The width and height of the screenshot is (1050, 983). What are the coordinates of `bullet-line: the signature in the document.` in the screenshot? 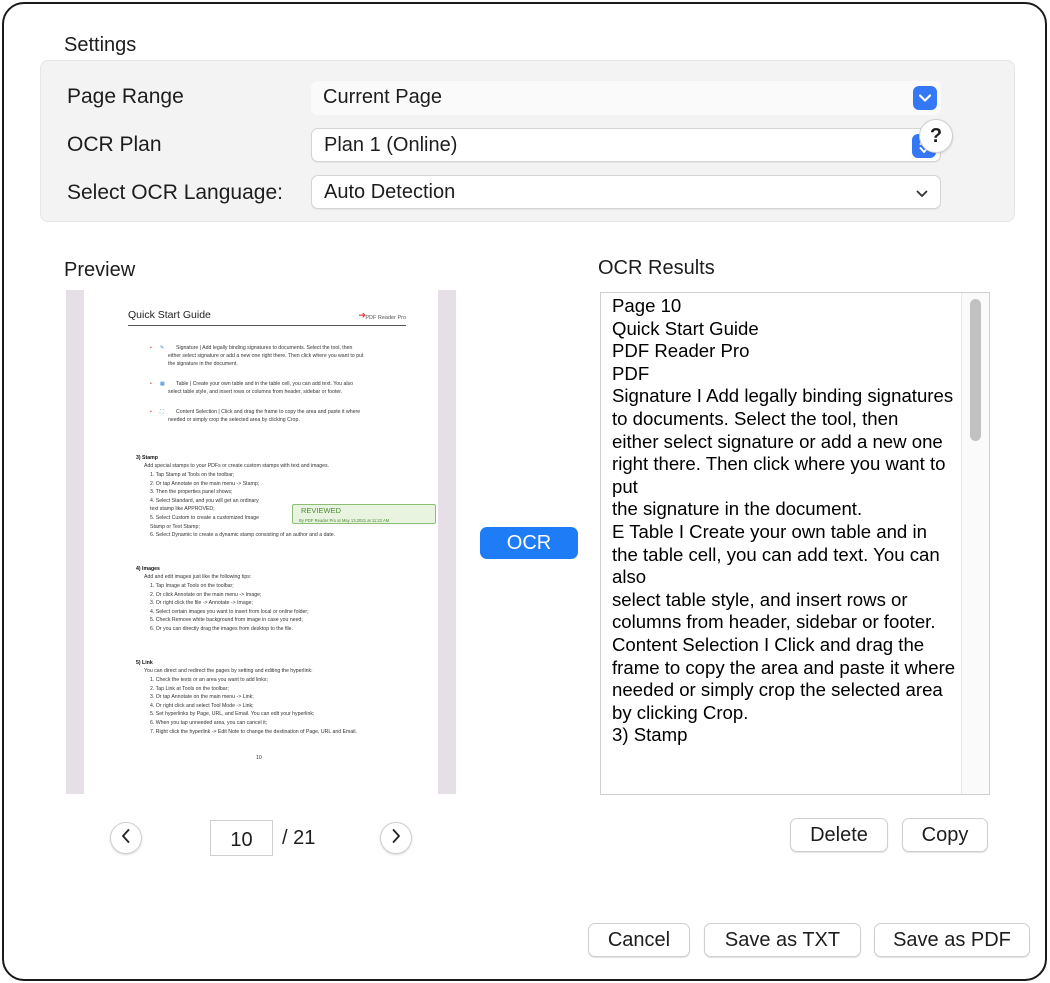 It's located at (203, 364).